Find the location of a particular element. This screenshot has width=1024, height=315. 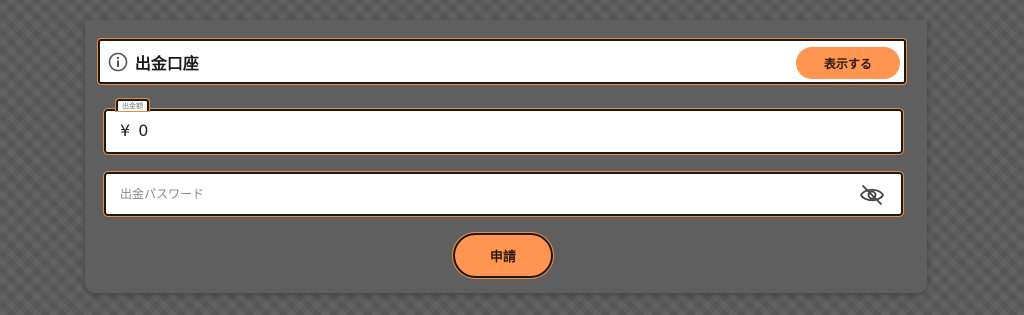

amount-label: 出金額 is located at coordinates (132, 105).